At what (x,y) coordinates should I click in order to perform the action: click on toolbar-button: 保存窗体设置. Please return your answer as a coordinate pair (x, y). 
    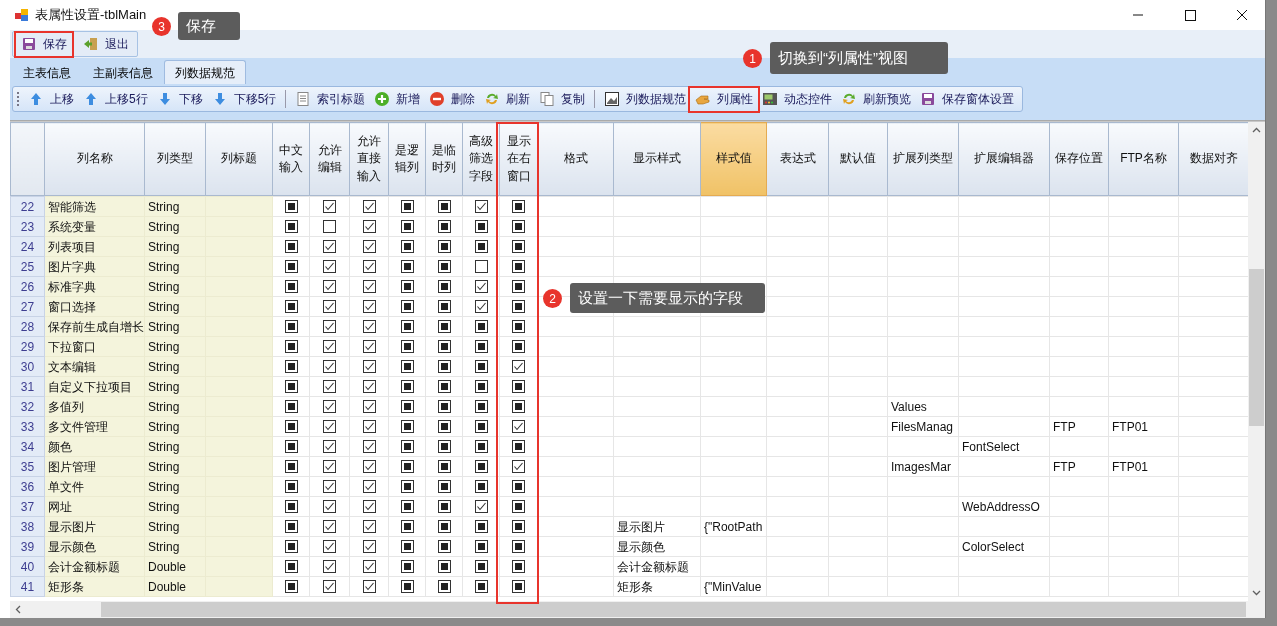
    Looking at the image, I should click on (967, 99).